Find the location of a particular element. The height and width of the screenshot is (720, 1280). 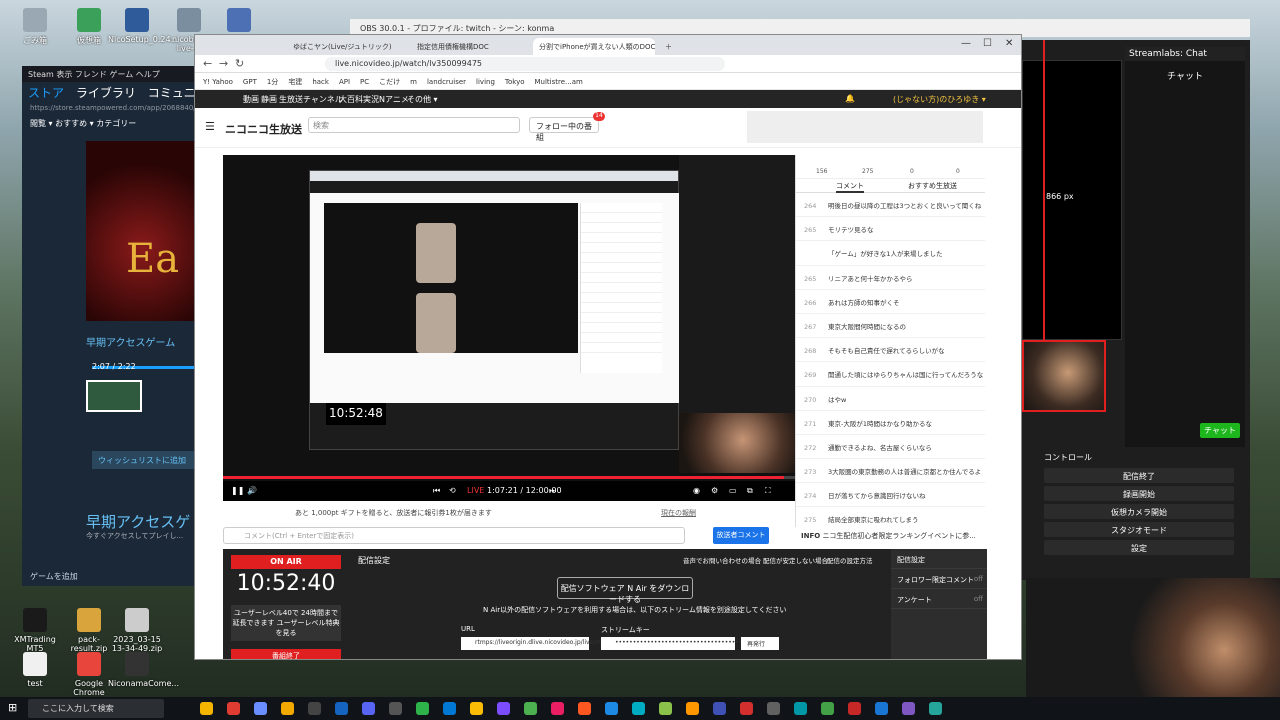

bell-icon: 🔔 is located at coordinates (850, 98).